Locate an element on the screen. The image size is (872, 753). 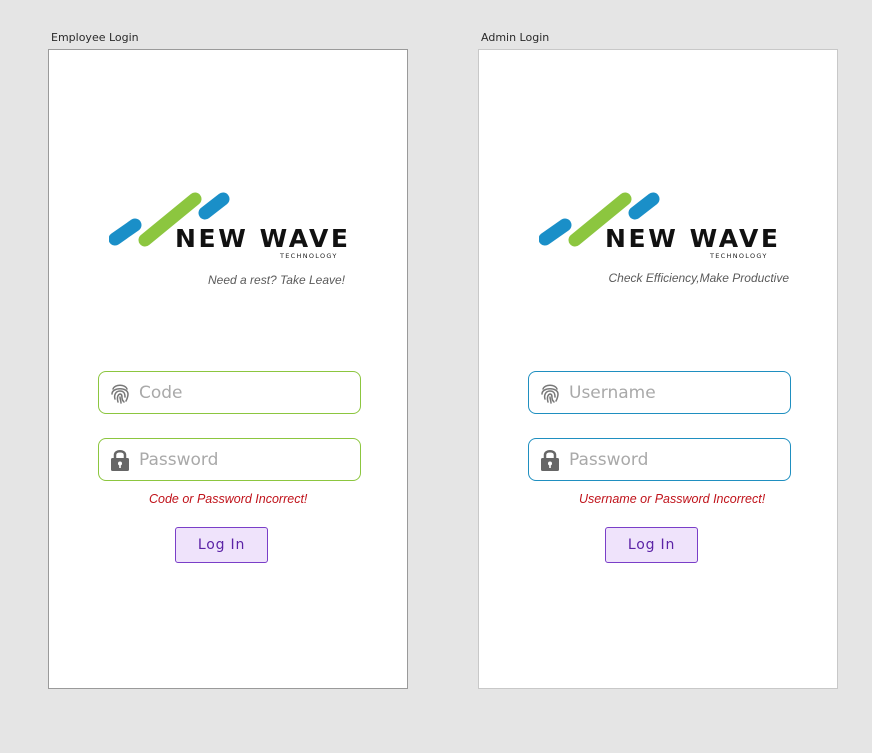
tagline: Check Efficiency,Make Productive is located at coordinates (698, 278).